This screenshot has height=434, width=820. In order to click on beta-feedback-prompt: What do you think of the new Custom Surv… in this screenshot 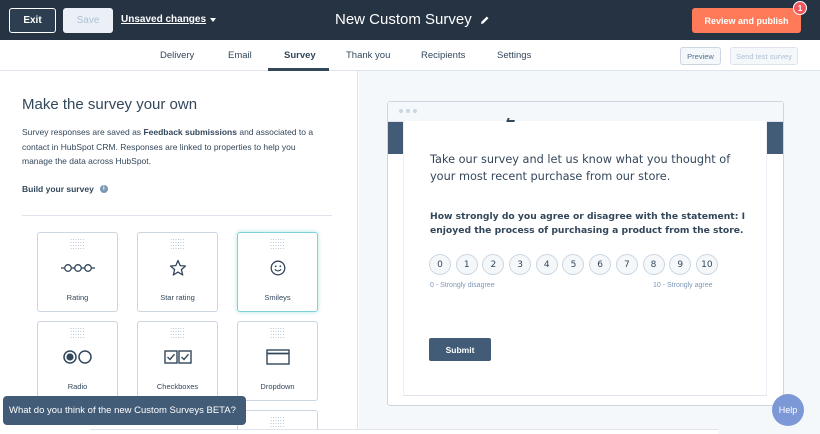, I will do `click(124, 410)`.